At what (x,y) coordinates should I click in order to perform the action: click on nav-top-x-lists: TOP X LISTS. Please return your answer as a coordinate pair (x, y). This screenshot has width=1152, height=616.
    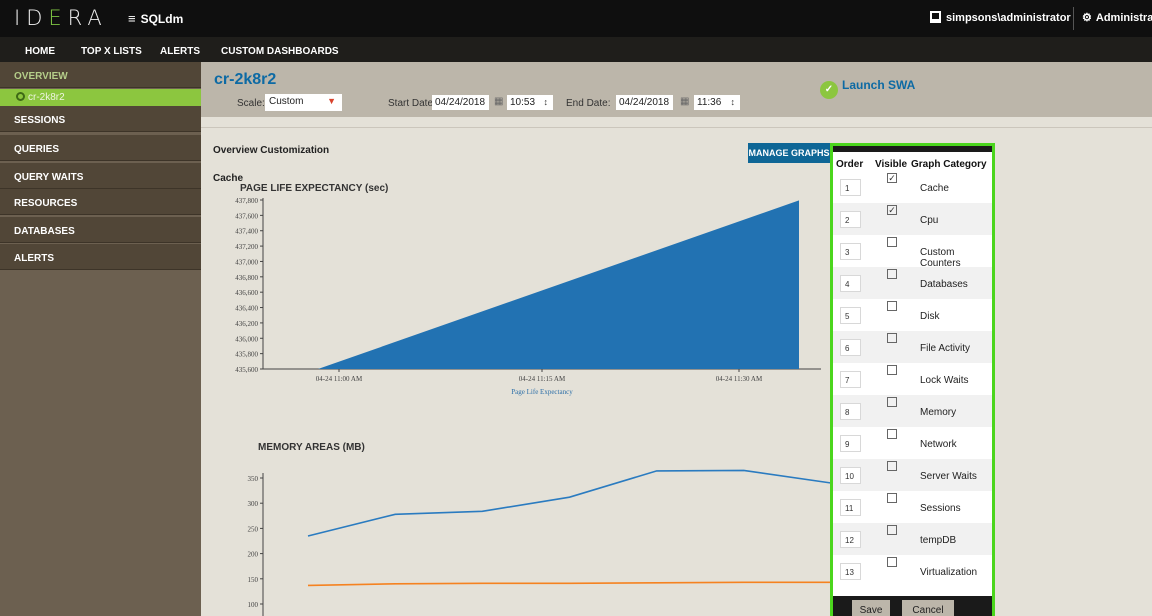
    Looking at the image, I should click on (111, 51).